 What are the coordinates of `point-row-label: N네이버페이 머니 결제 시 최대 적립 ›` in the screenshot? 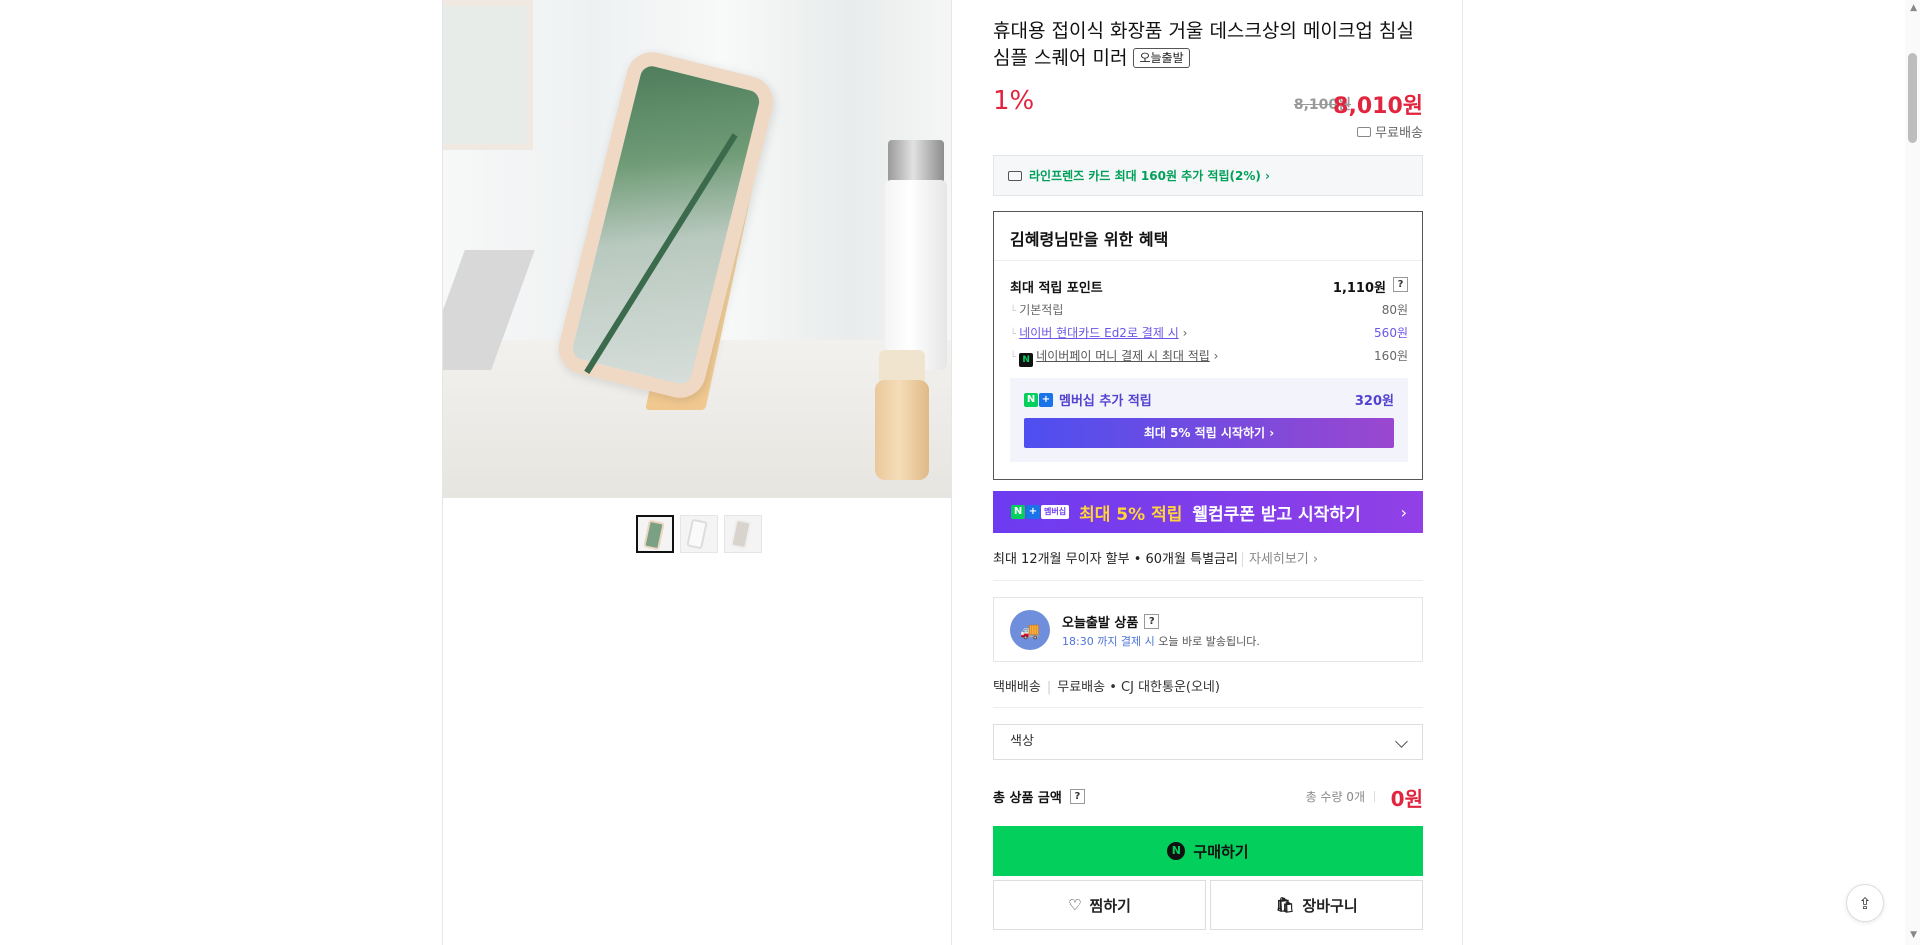 It's located at (1114, 358).